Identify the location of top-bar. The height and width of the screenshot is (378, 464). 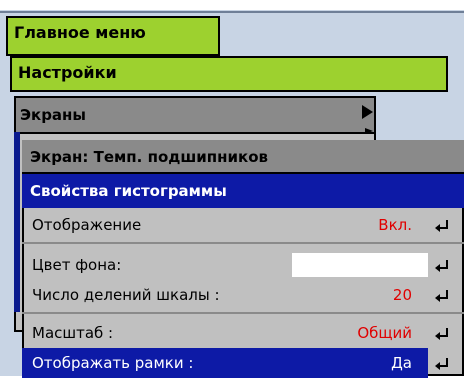
(232, 5).